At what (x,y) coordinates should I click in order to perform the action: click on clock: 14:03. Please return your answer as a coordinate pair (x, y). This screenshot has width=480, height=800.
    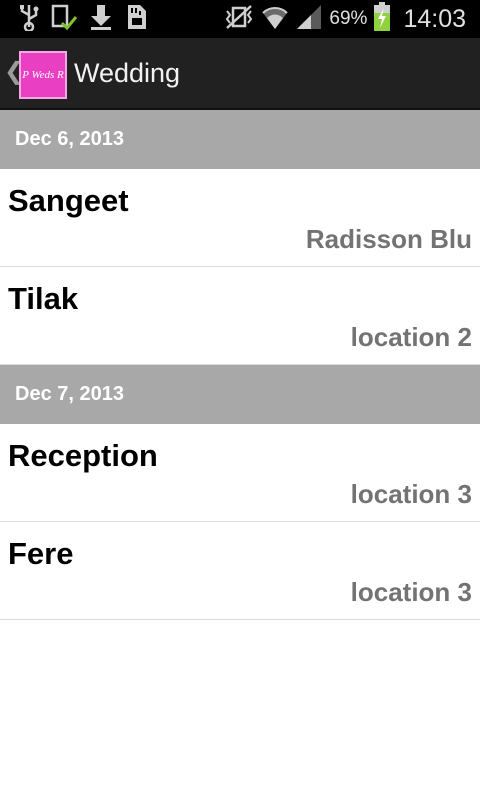
    Looking at the image, I should click on (434, 18).